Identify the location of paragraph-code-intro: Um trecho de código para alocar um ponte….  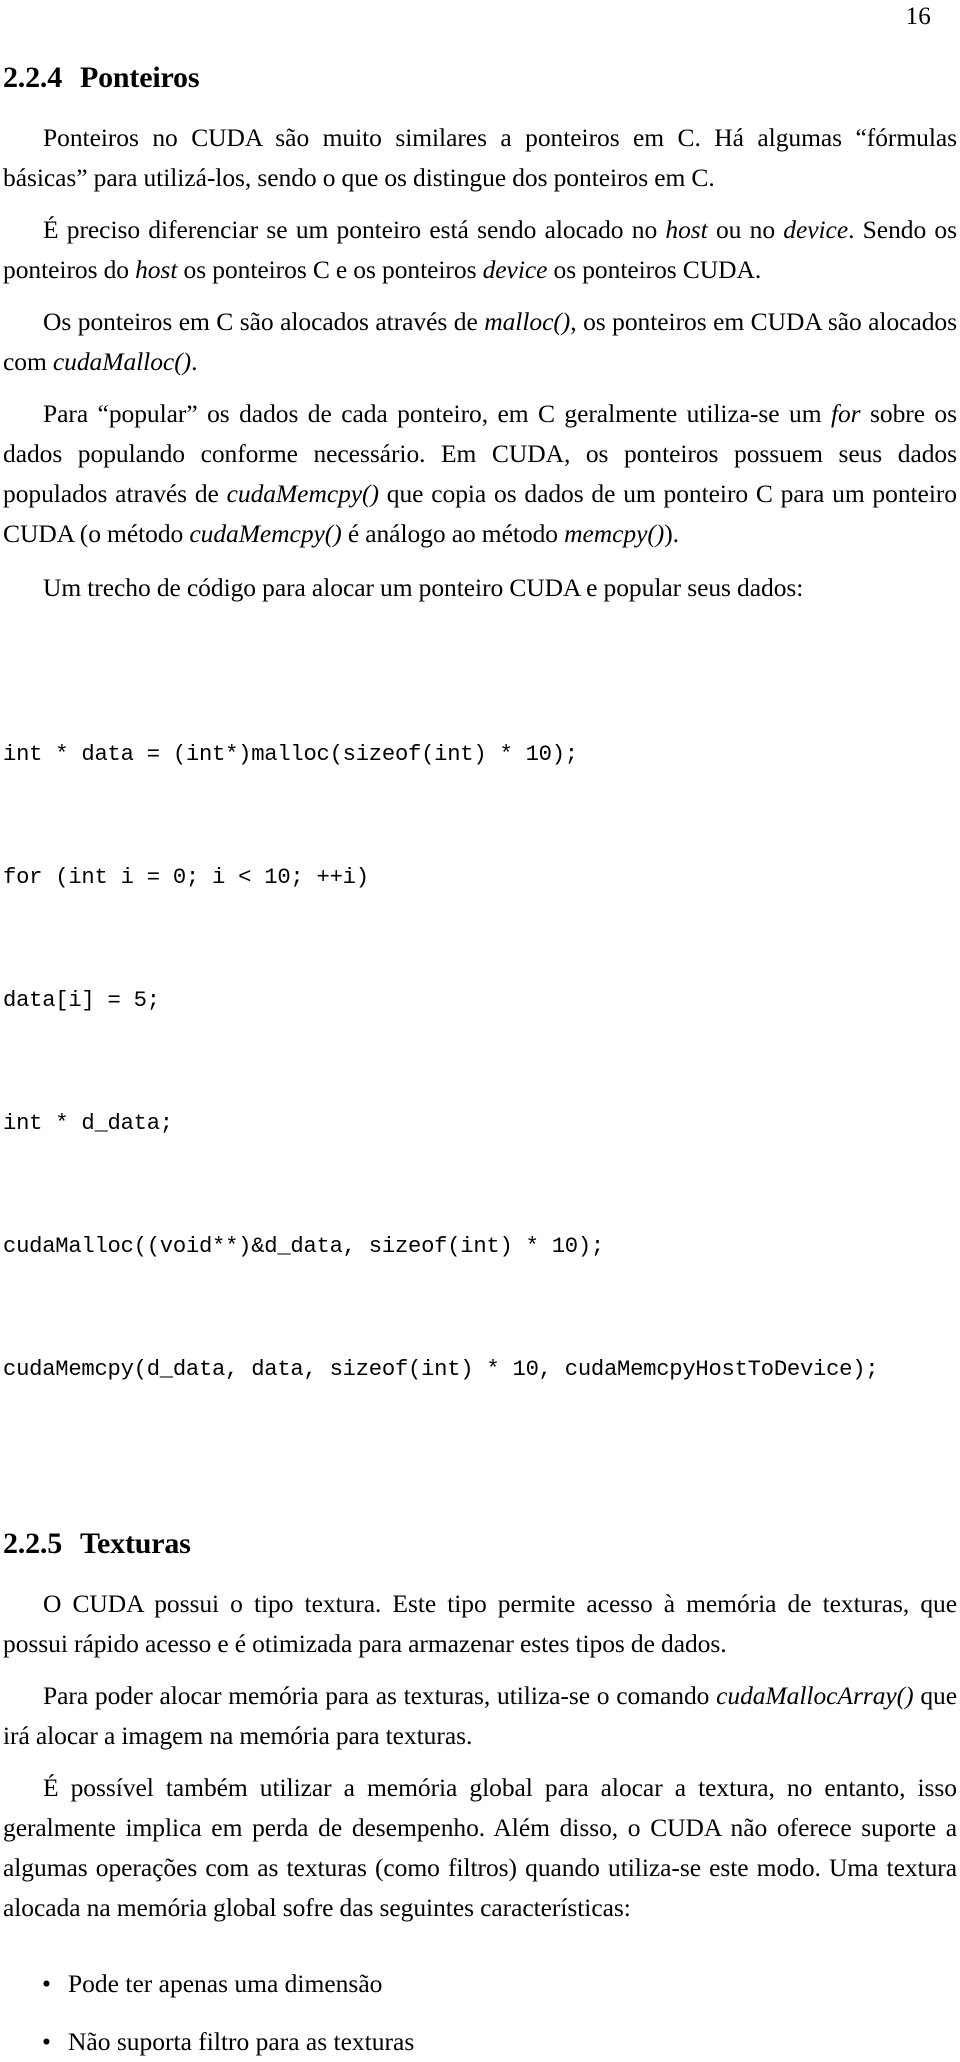
(480, 588).